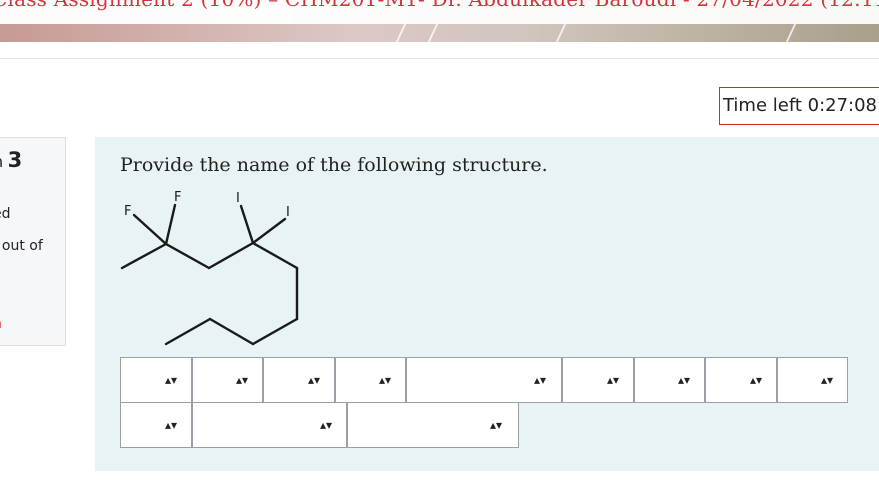 Image resolution: width=879 pixels, height=494 pixels. I want to click on name-part-select-3: ▴▾, so click(299, 380).